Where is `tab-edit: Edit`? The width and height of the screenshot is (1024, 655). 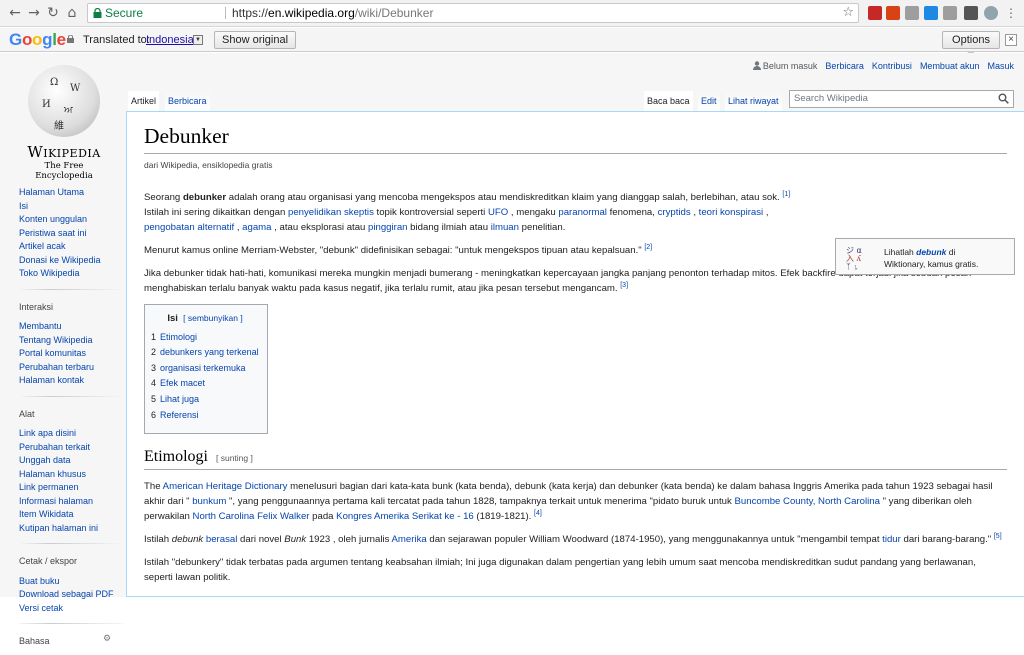 tab-edit: Edit is located at coordinates (709, 101).